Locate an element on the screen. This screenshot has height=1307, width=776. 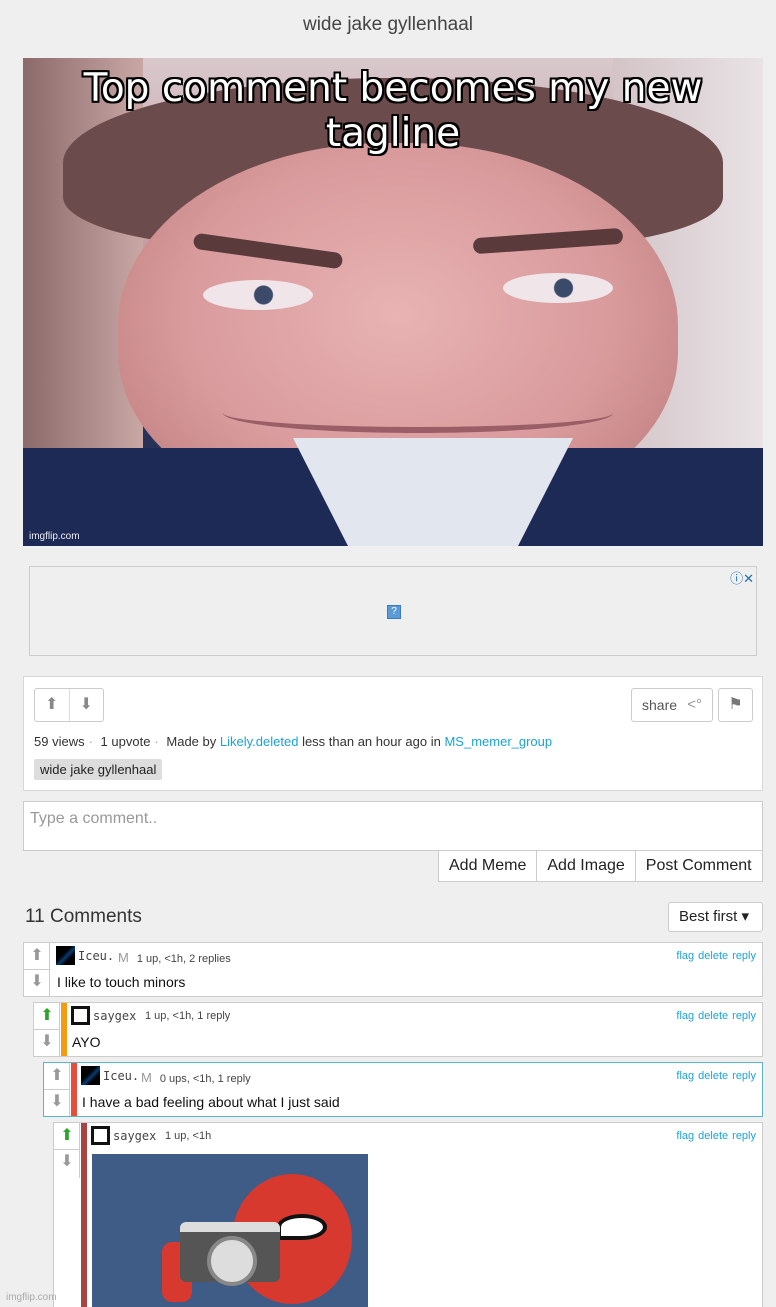
comment-actions: Add Meme Add Image Post Comment is located at coordinates (600, 866).